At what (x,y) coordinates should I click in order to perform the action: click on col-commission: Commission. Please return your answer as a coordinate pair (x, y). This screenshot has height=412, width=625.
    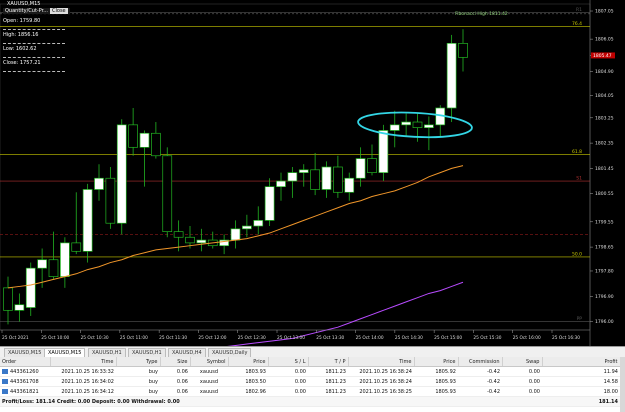
    Looking at the image, I should click on (480, 362).